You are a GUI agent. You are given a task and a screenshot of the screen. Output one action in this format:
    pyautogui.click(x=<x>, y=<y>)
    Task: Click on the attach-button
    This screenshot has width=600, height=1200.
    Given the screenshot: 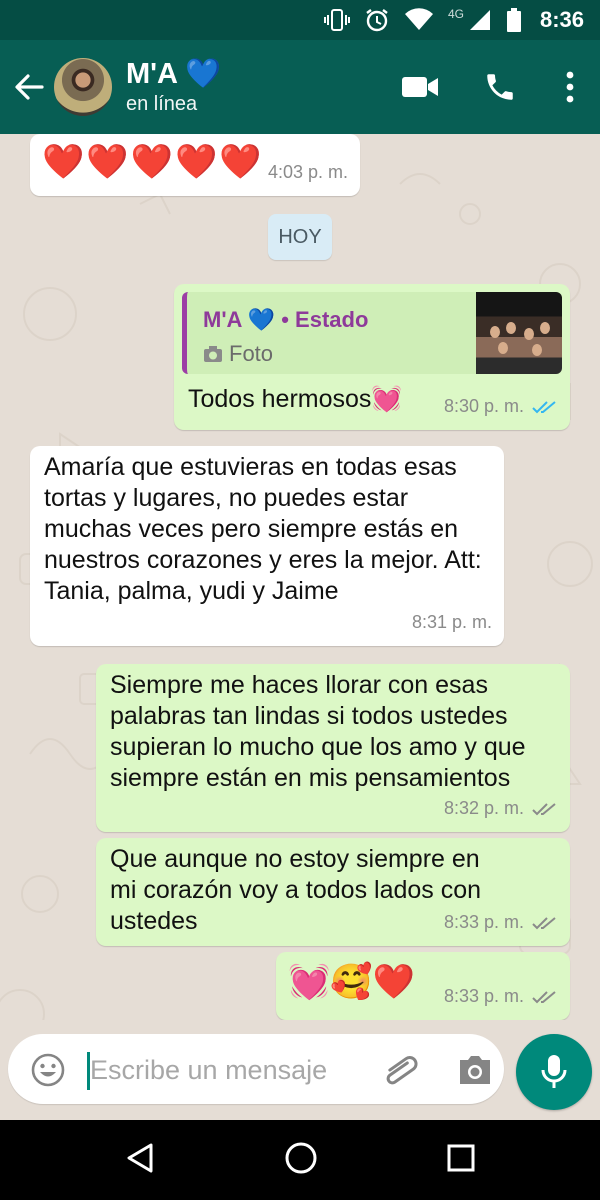 What is the action you would take?
    pyautogui.click(x=401, y=1072)
    